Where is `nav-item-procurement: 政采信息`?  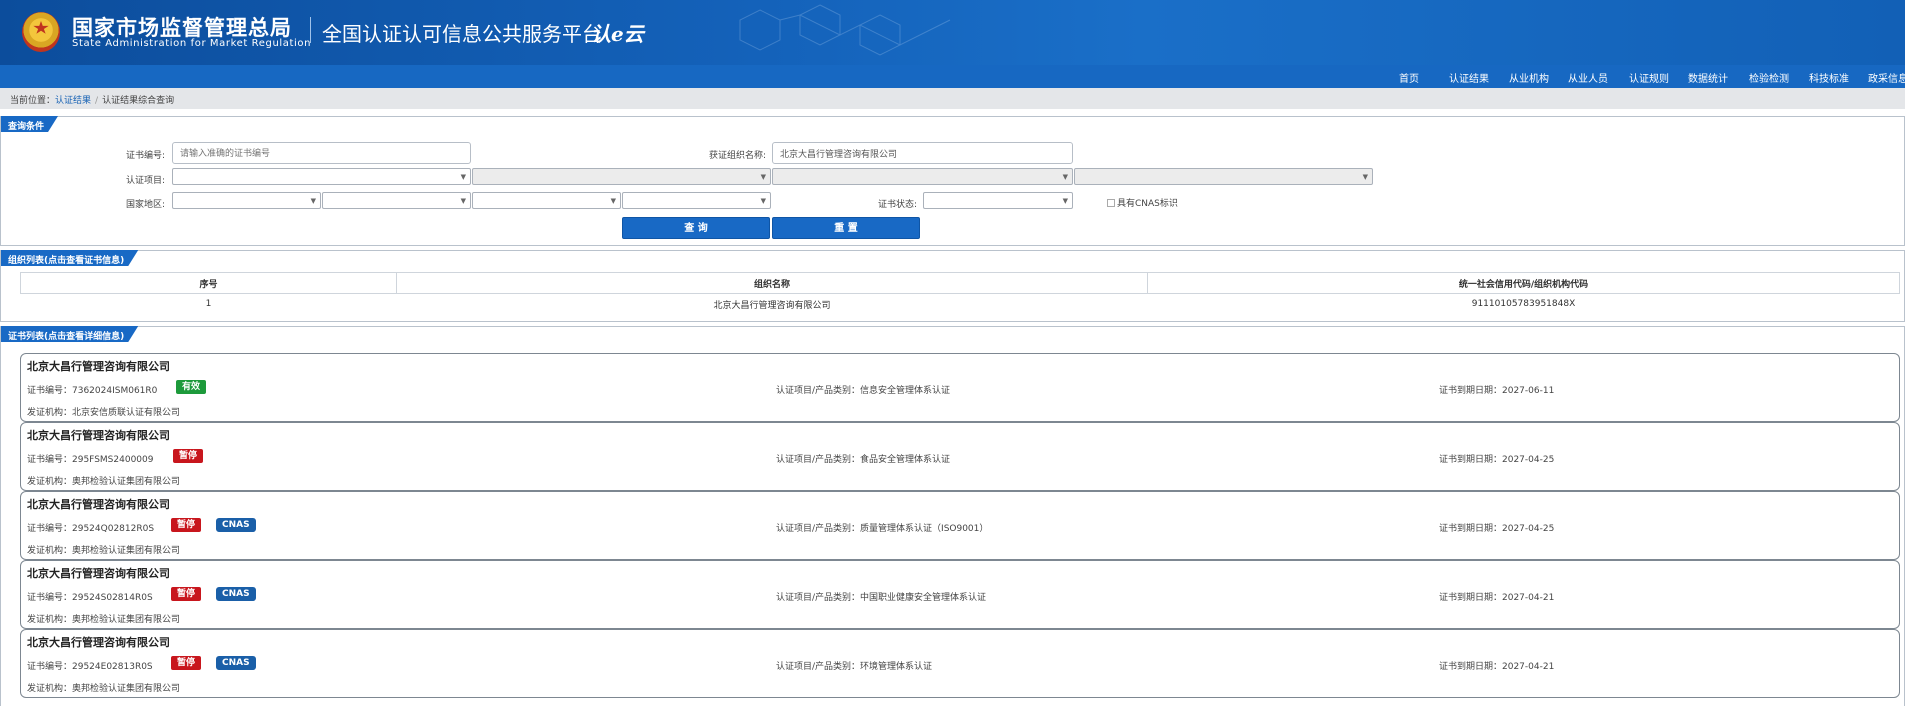 nav-item-procurement: 政采信息 is located at coordinates (1886, 77).